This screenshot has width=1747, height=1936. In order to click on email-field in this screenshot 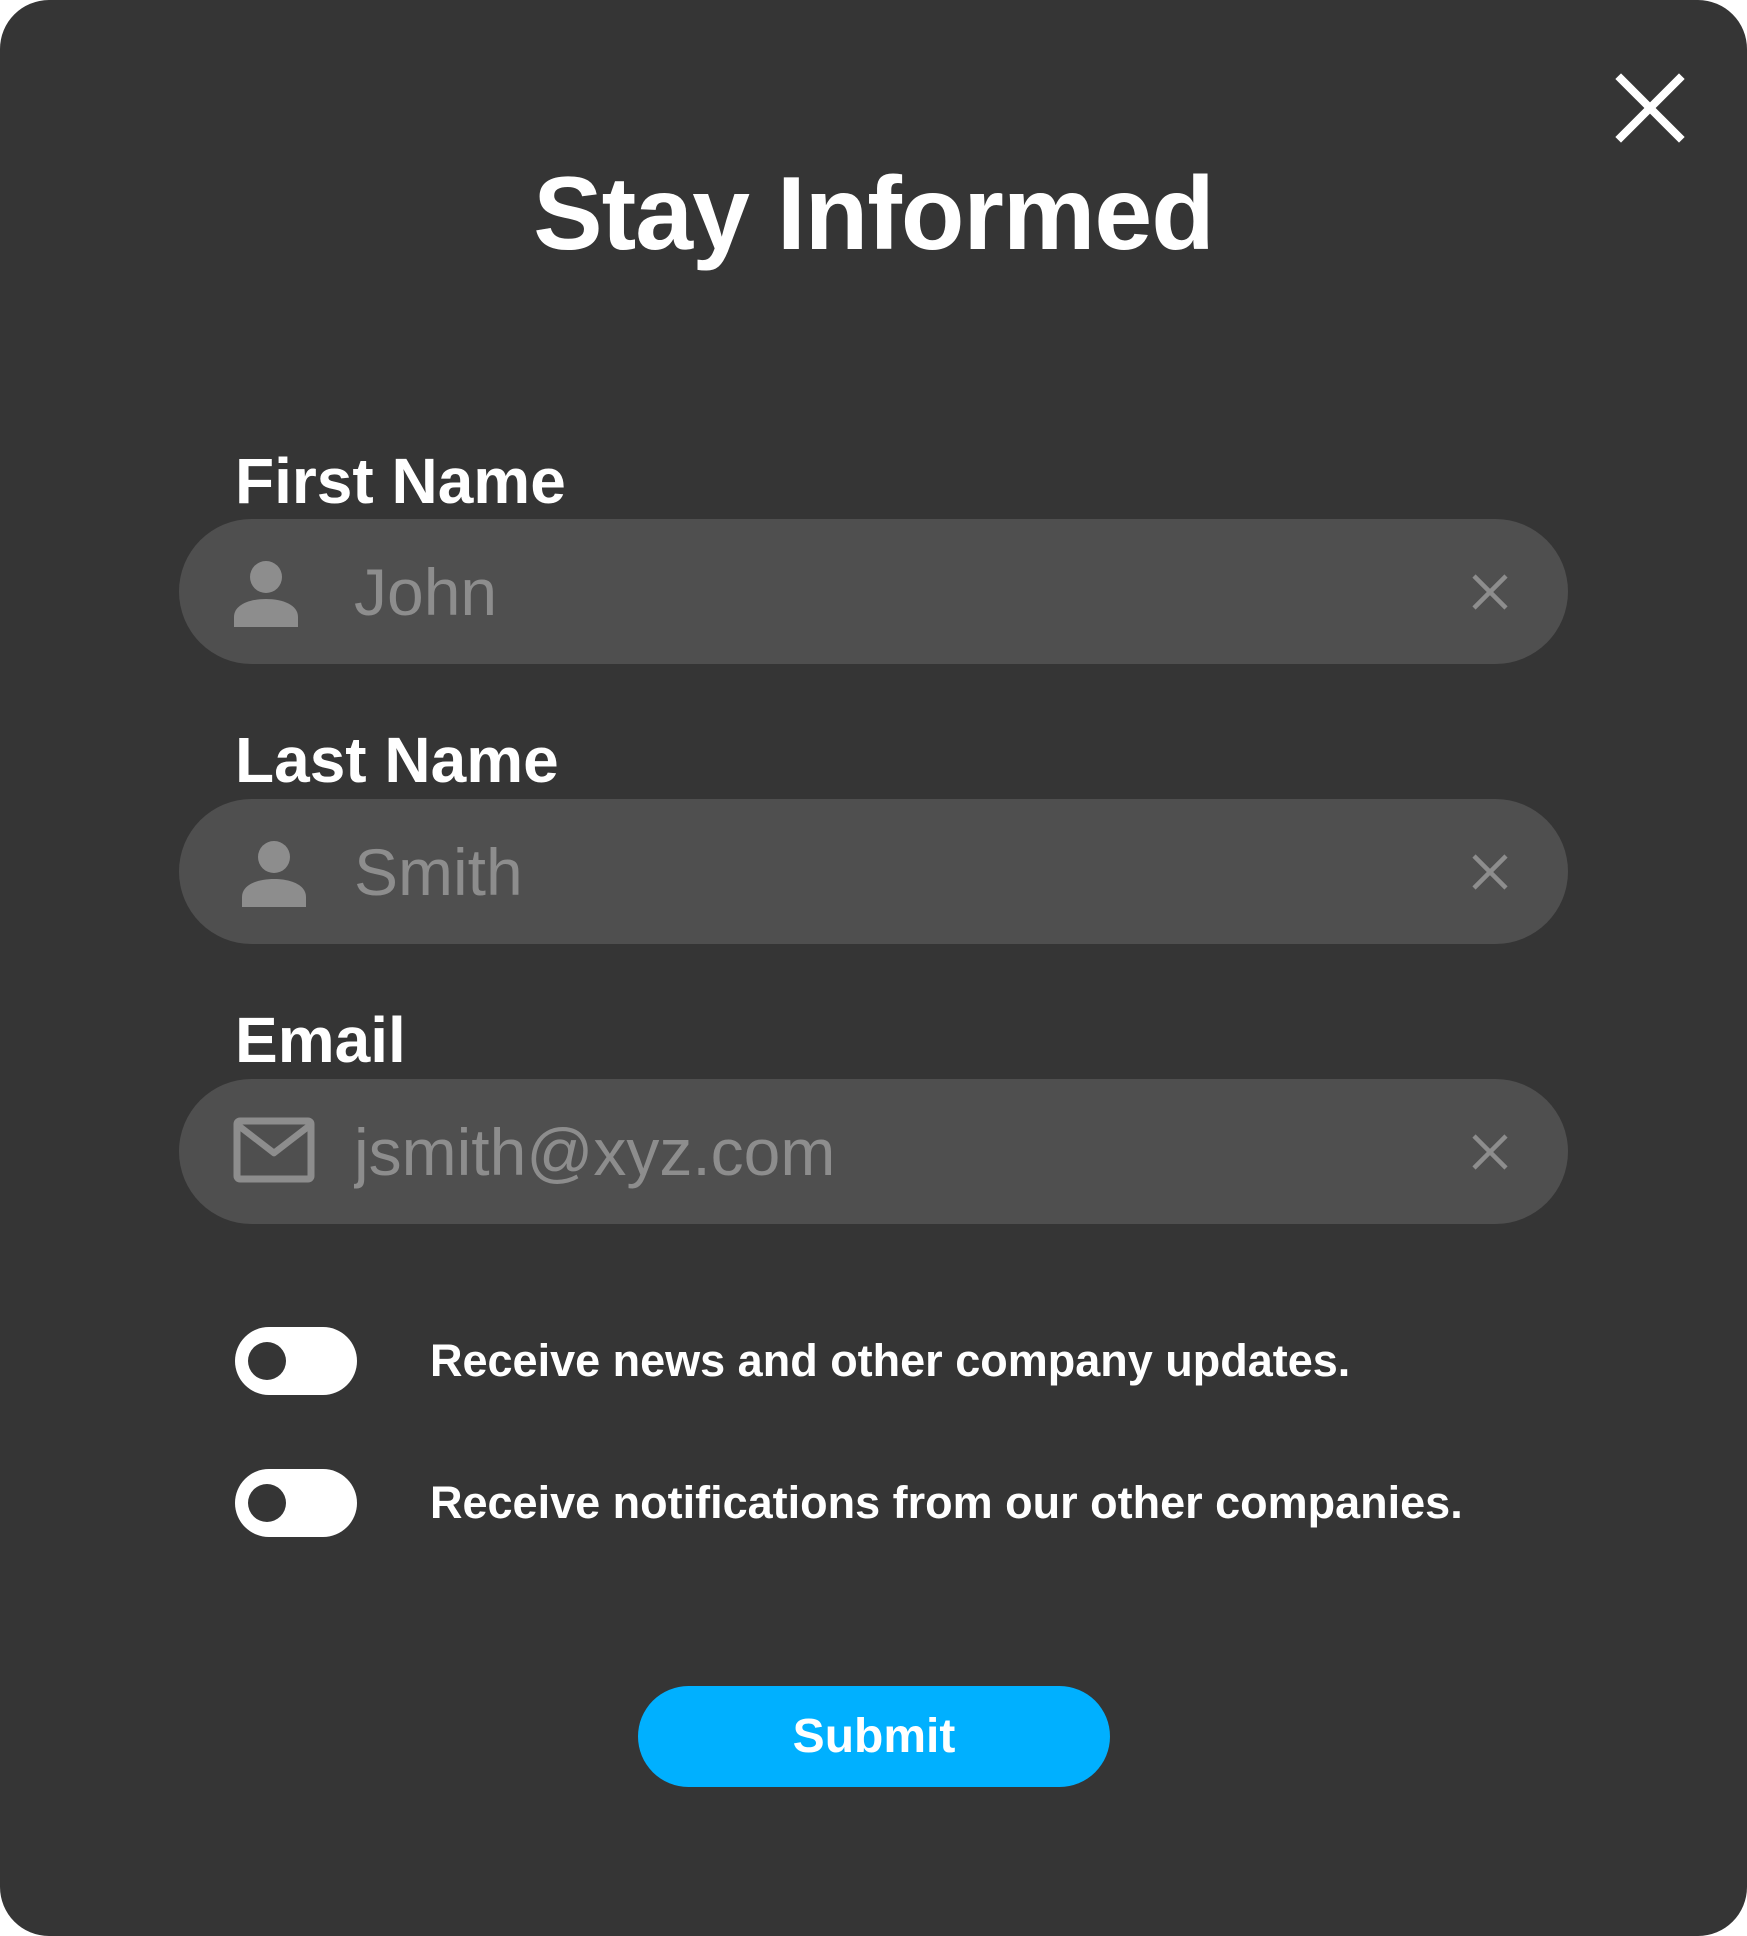, I will do `click(873, 1151)`.